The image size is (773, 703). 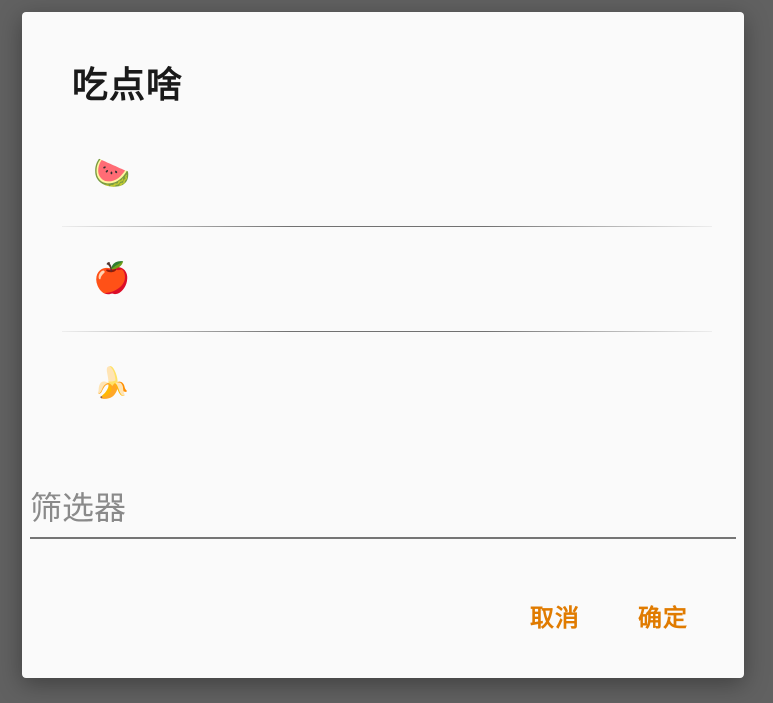 I want to click on filter-input, so click(x=383, y=508).